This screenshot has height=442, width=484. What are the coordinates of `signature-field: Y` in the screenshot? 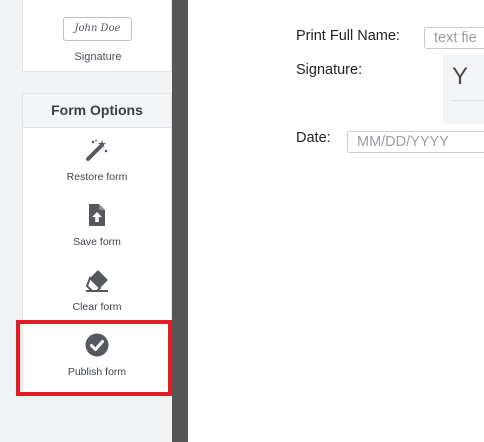 It's located at (463, 89).